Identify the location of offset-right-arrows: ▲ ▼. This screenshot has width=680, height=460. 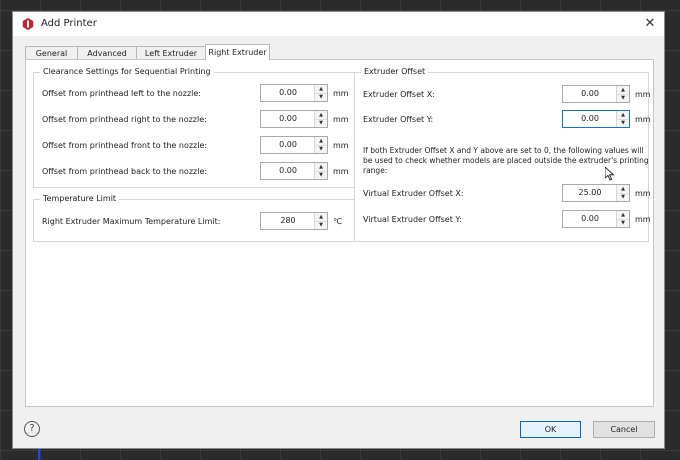
(320, 119).